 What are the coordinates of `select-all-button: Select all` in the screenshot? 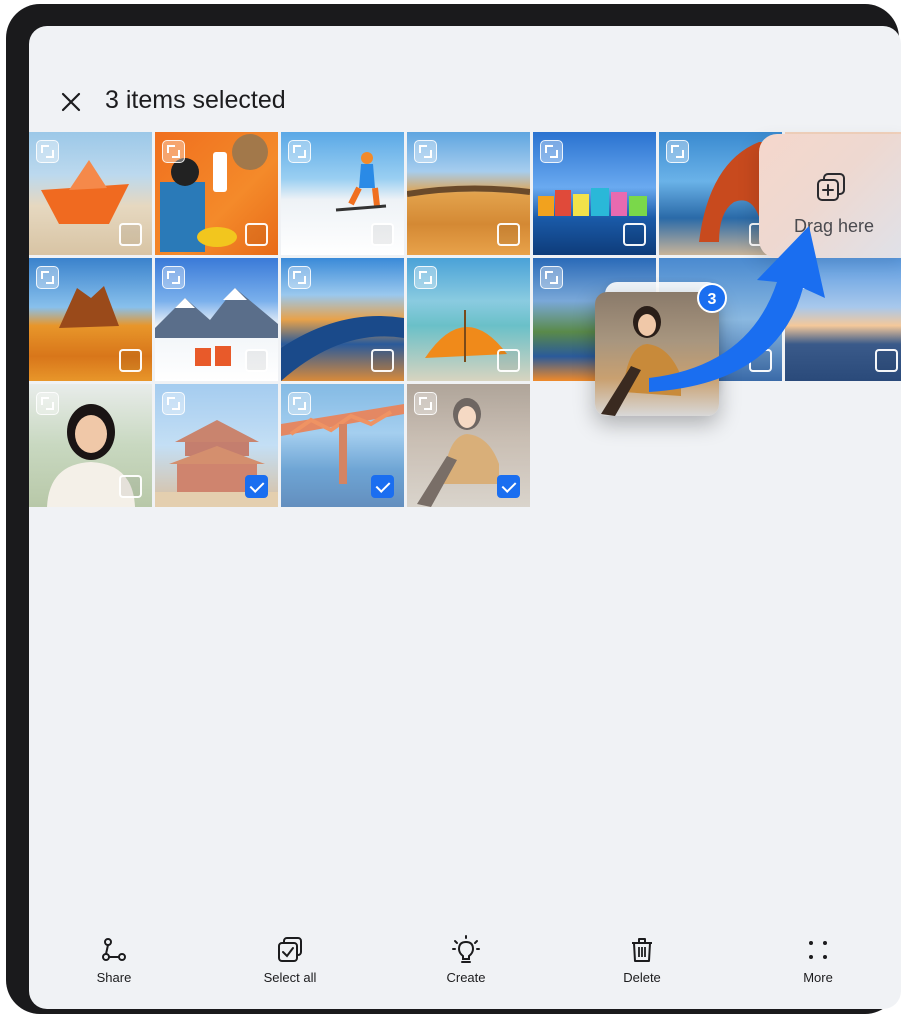 It's located at (290, 965).